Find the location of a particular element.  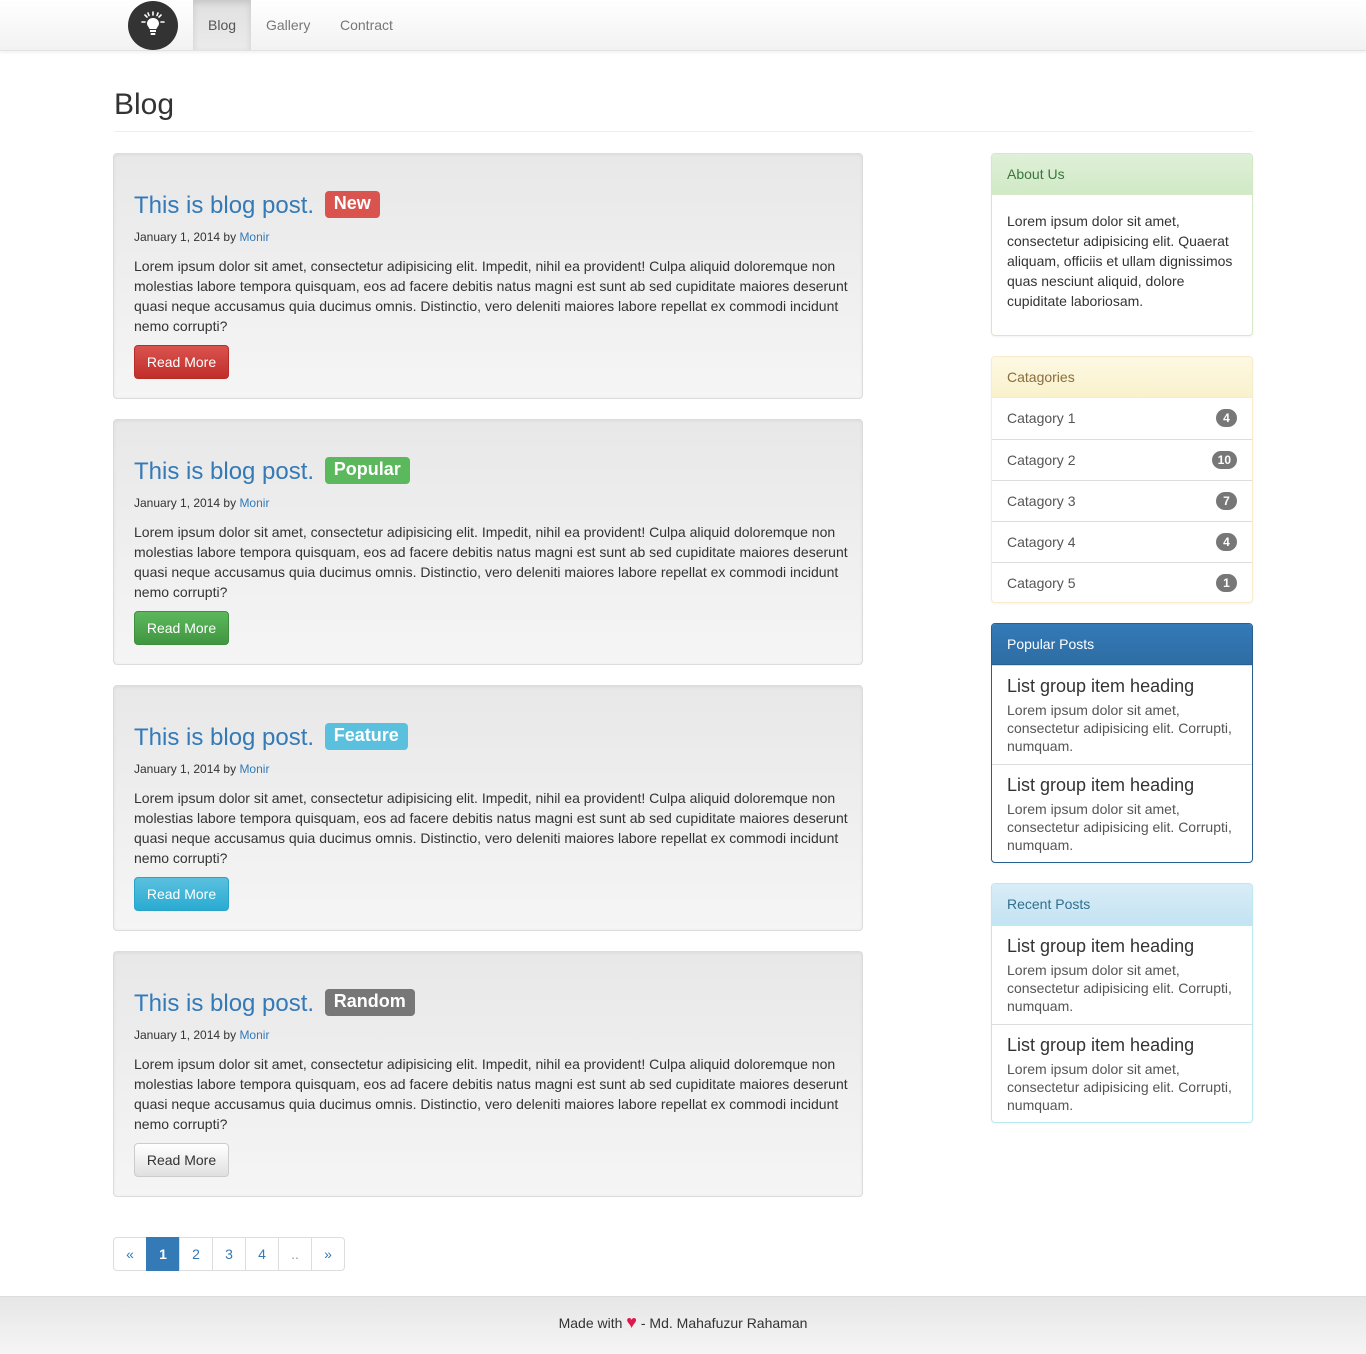

brand-logo is located at coordinates (153, 25).